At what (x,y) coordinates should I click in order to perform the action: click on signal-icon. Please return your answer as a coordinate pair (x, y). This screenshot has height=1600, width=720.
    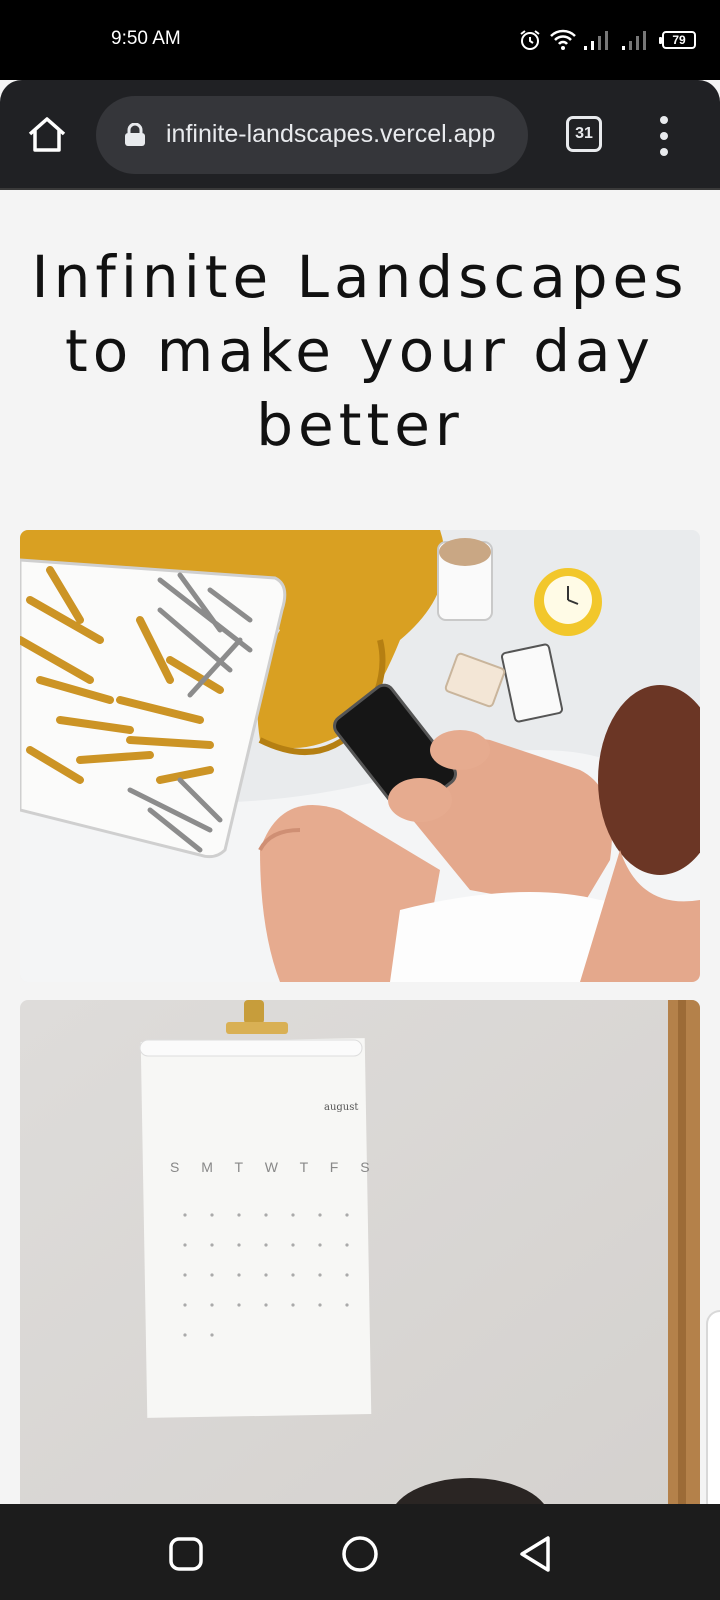
    Looking at the image, I should click on (596, 40).